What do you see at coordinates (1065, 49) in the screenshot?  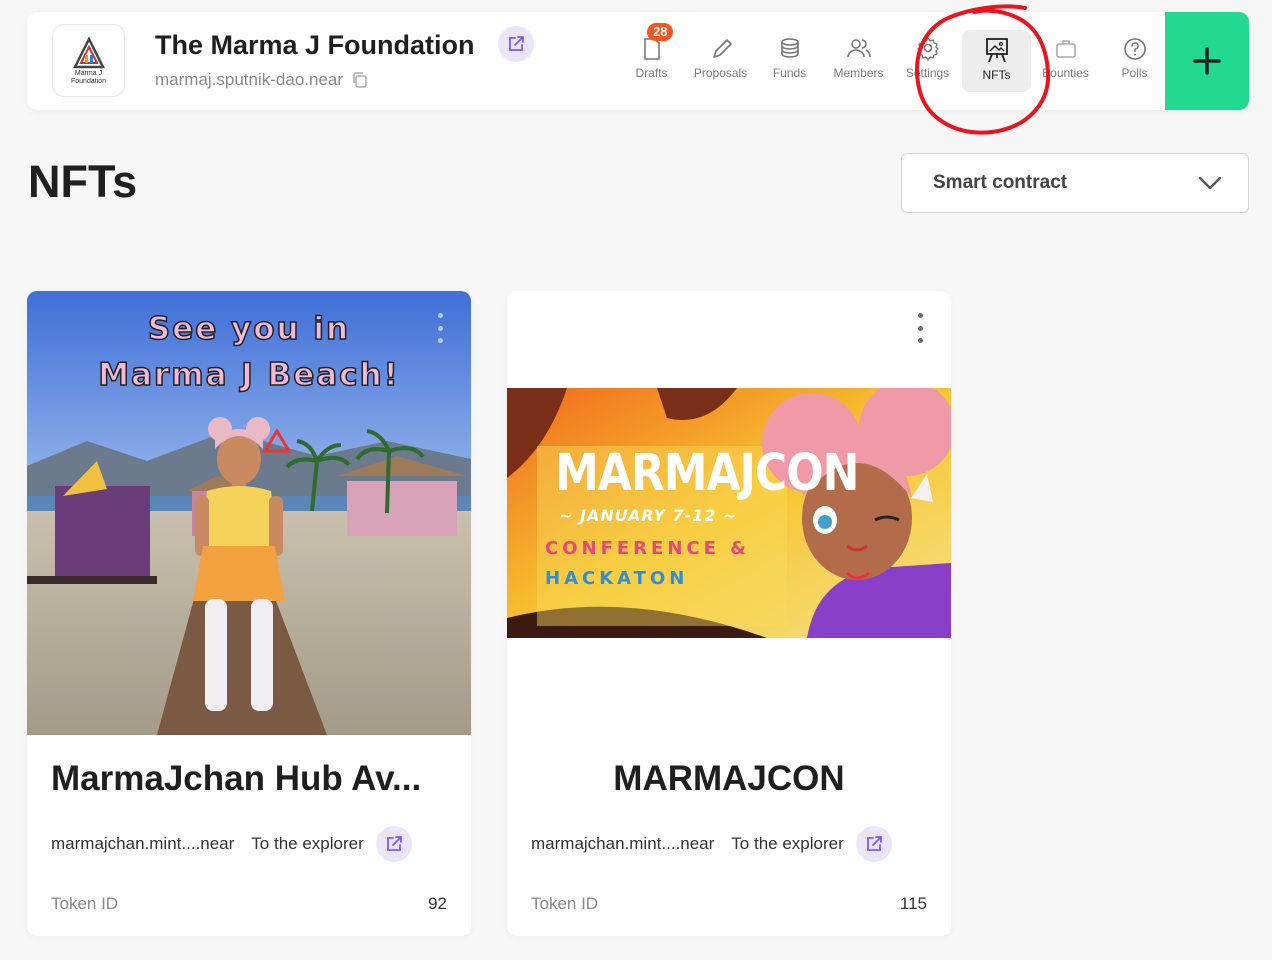 I see `briefcase-icon` at bounding box center [1065, 49].